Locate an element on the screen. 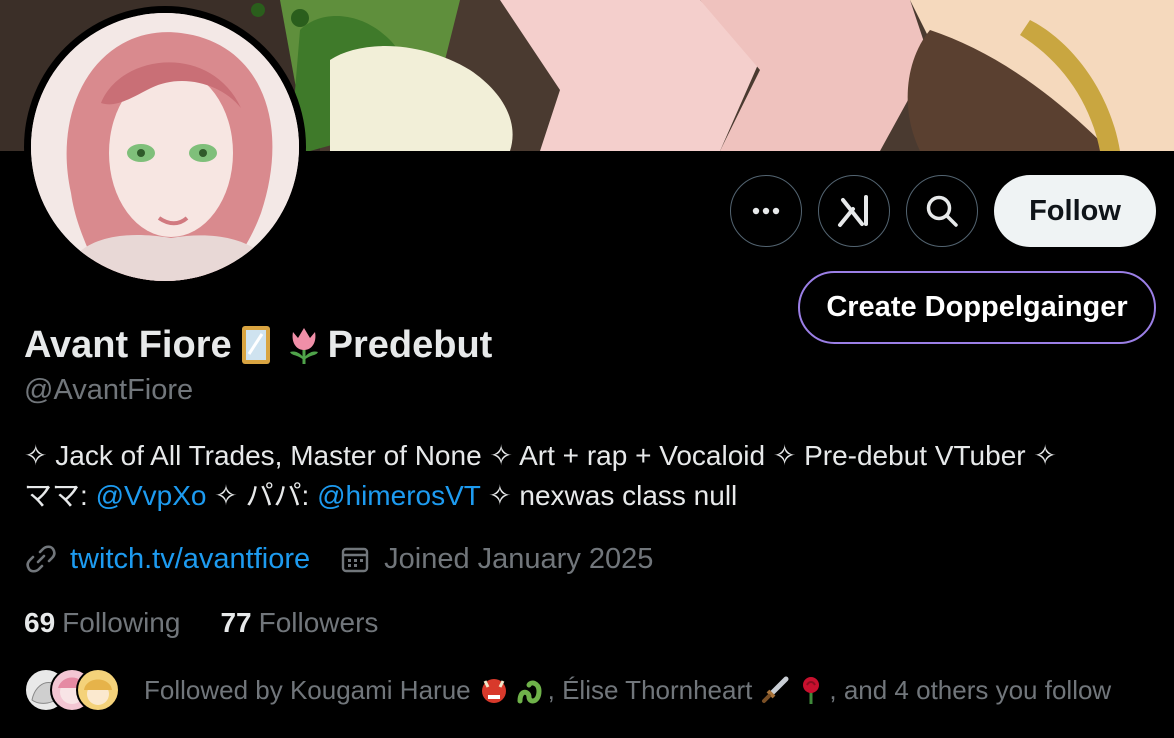 The image size is (1174, 738). more-options-button is located at coordinates (766, 211).